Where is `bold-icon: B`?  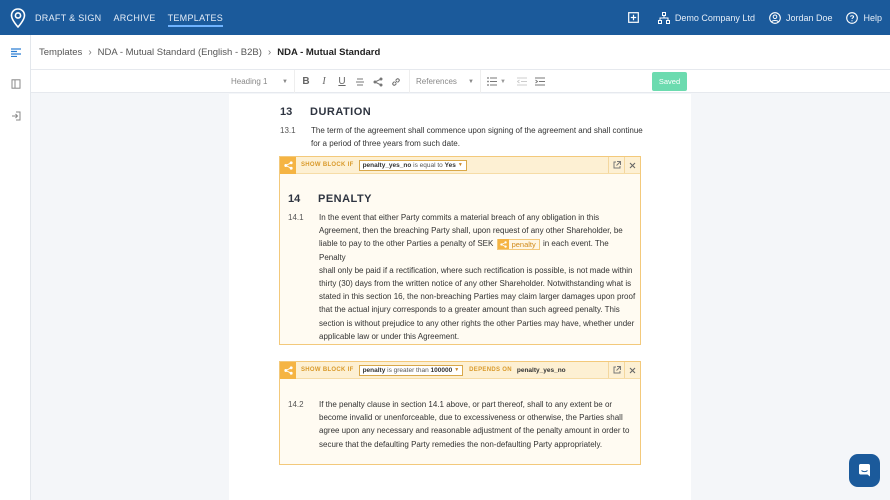 bold-icon: B is located at coordinates (306, 81).